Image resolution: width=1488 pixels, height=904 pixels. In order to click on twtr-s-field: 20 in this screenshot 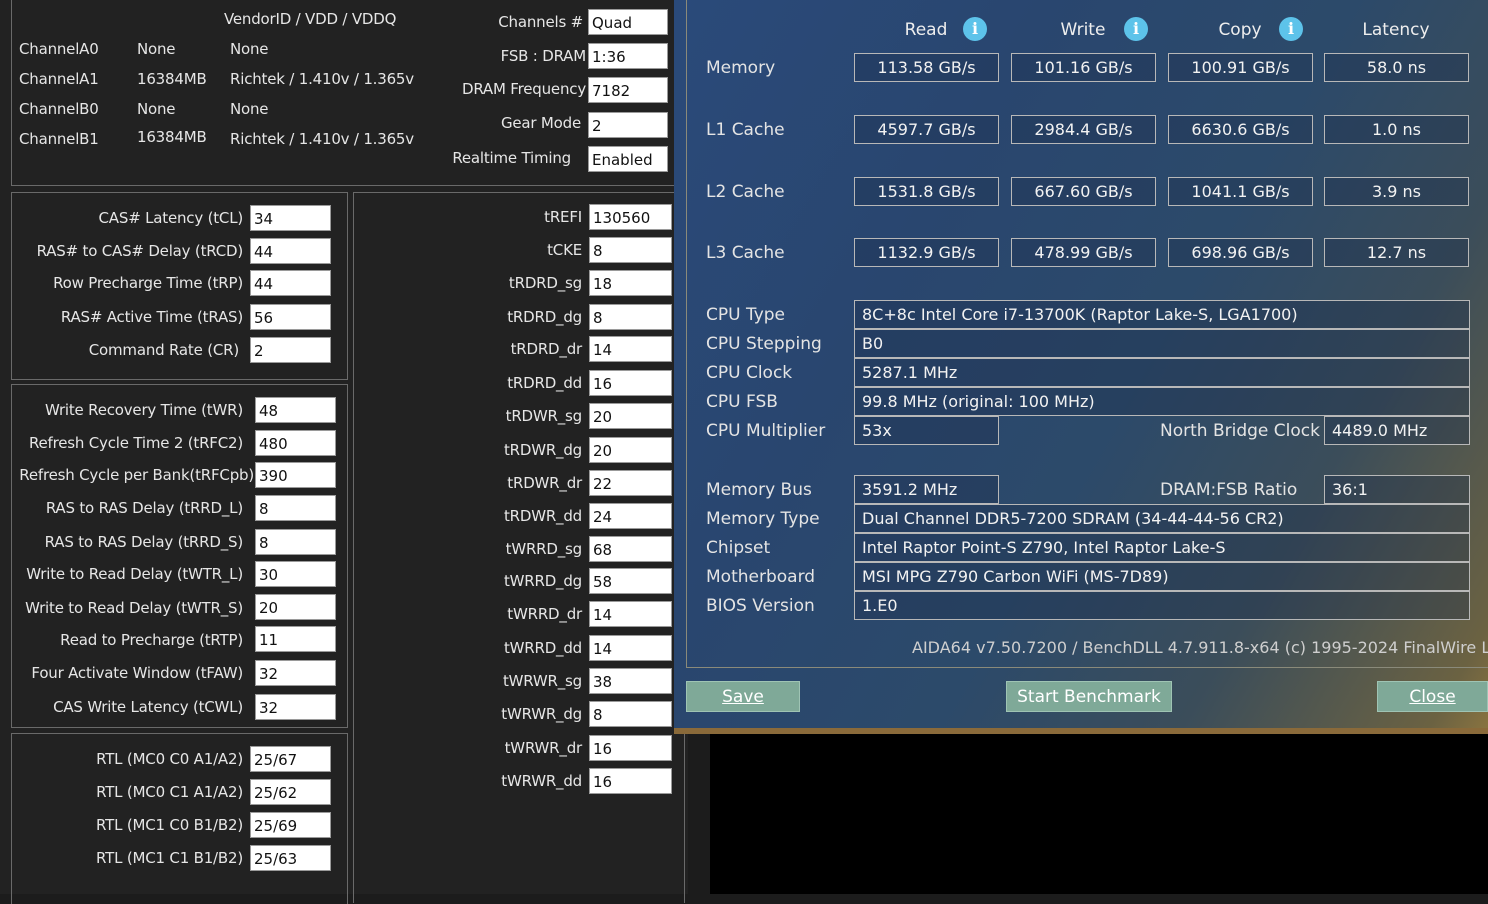, I will do `click(295, 607)`.